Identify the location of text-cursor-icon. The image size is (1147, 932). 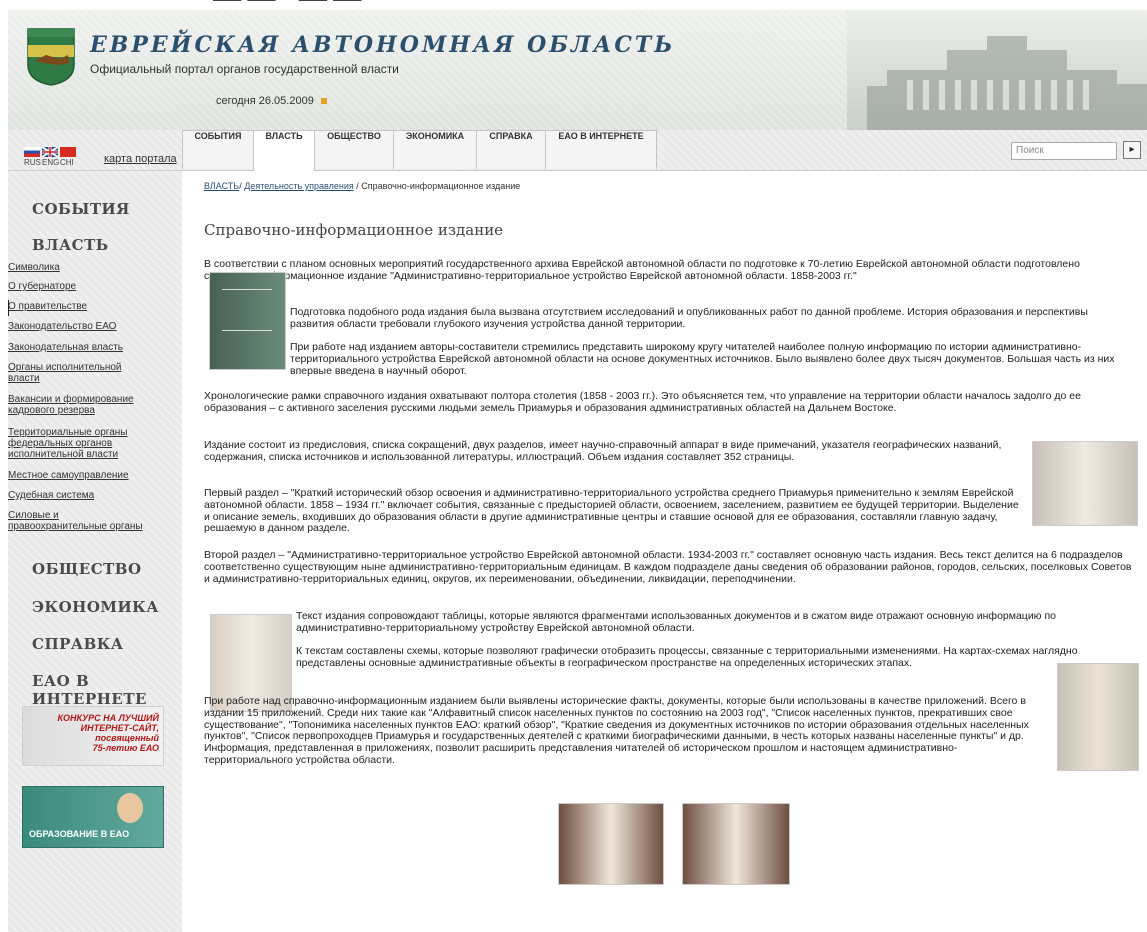
(8, 308).